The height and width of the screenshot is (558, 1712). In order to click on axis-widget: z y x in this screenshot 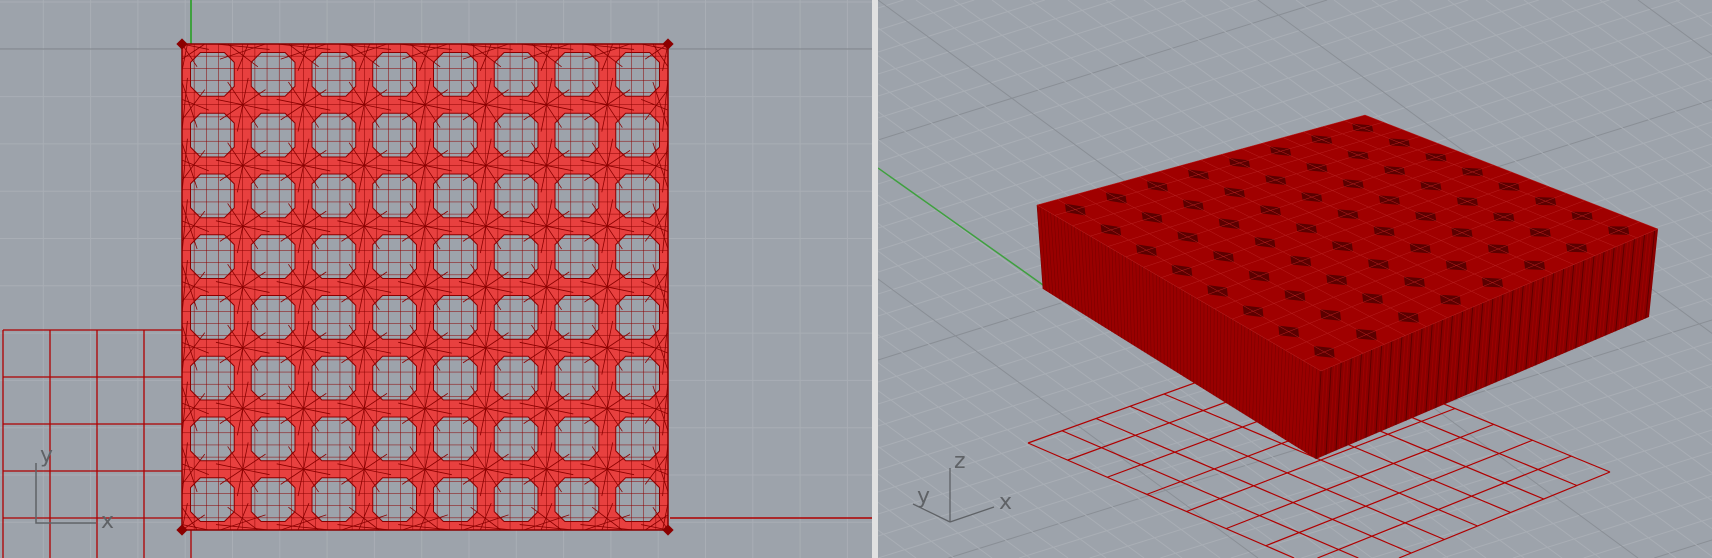, I will do `click(962, 486)`.